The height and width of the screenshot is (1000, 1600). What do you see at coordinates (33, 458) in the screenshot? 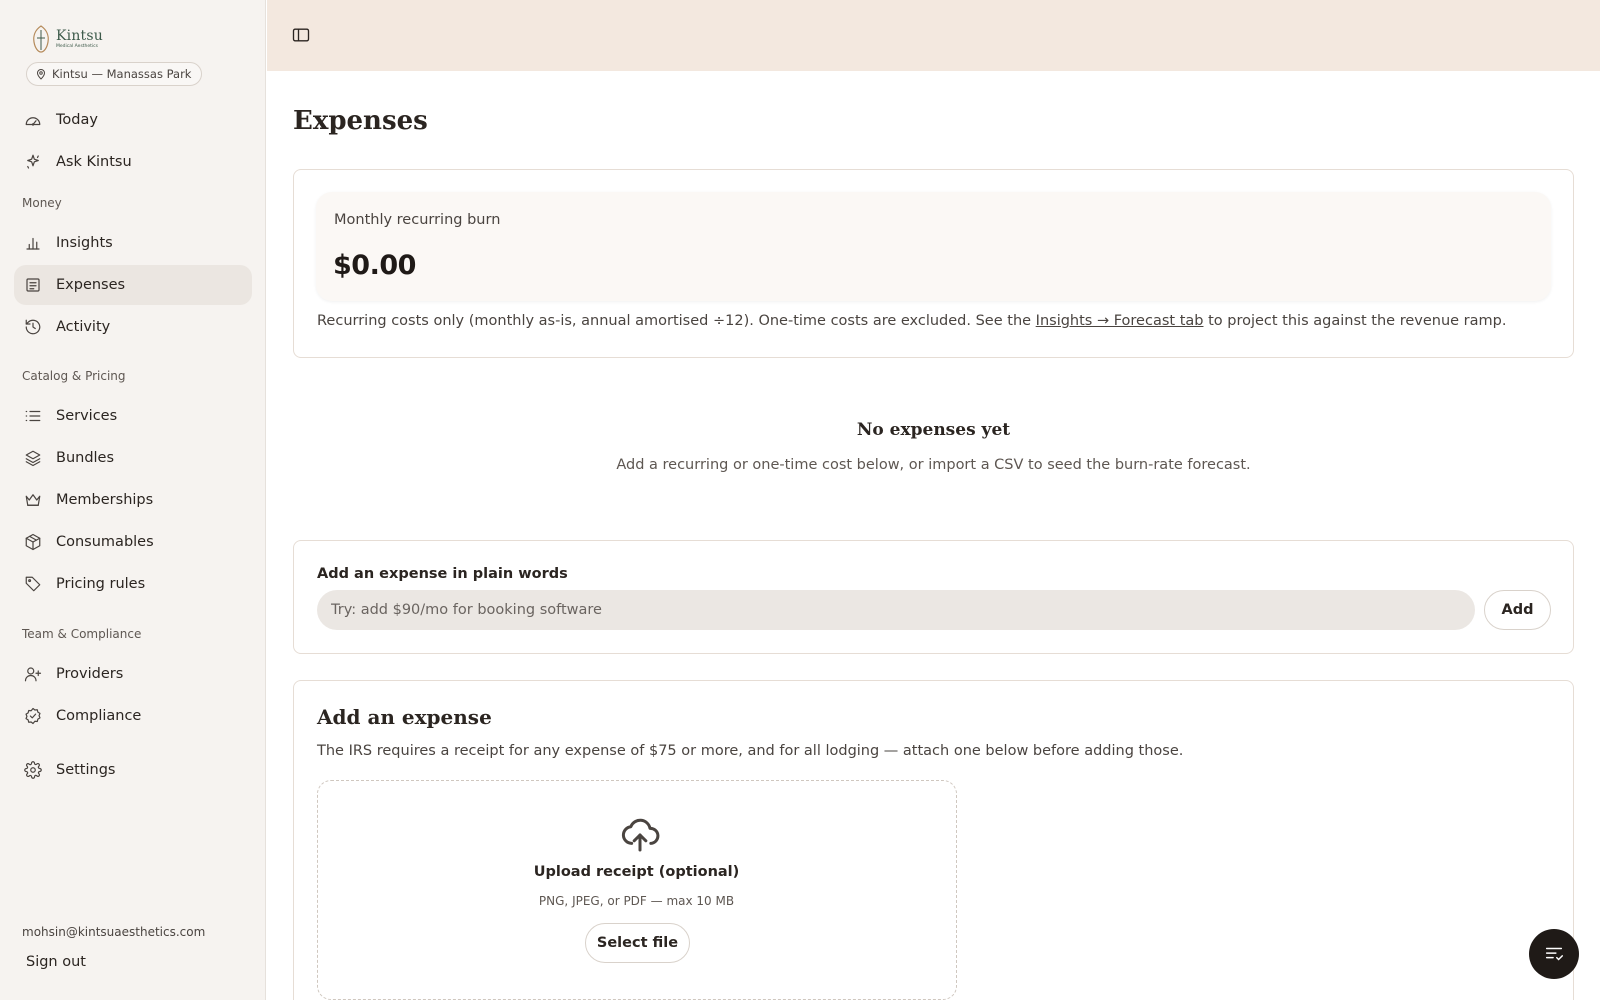
I see `layers-icon` at bounding box center [33, 458].